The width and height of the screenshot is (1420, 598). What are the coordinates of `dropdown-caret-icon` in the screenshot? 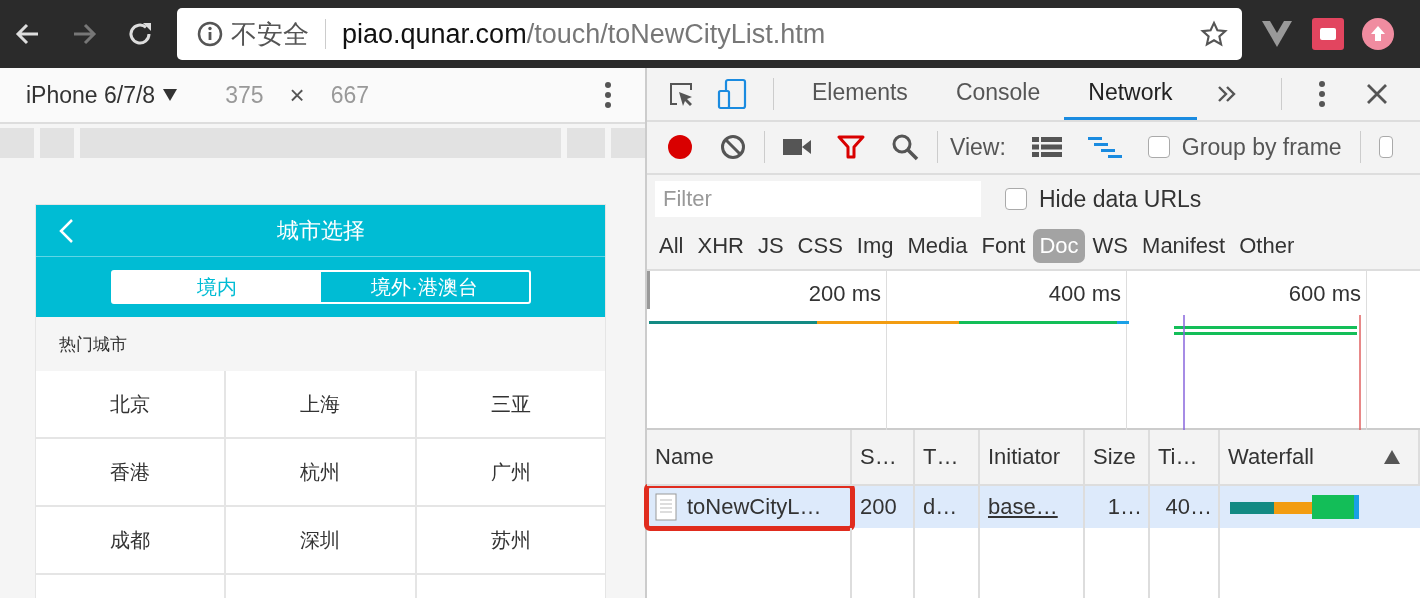 It's located at (170, 95).